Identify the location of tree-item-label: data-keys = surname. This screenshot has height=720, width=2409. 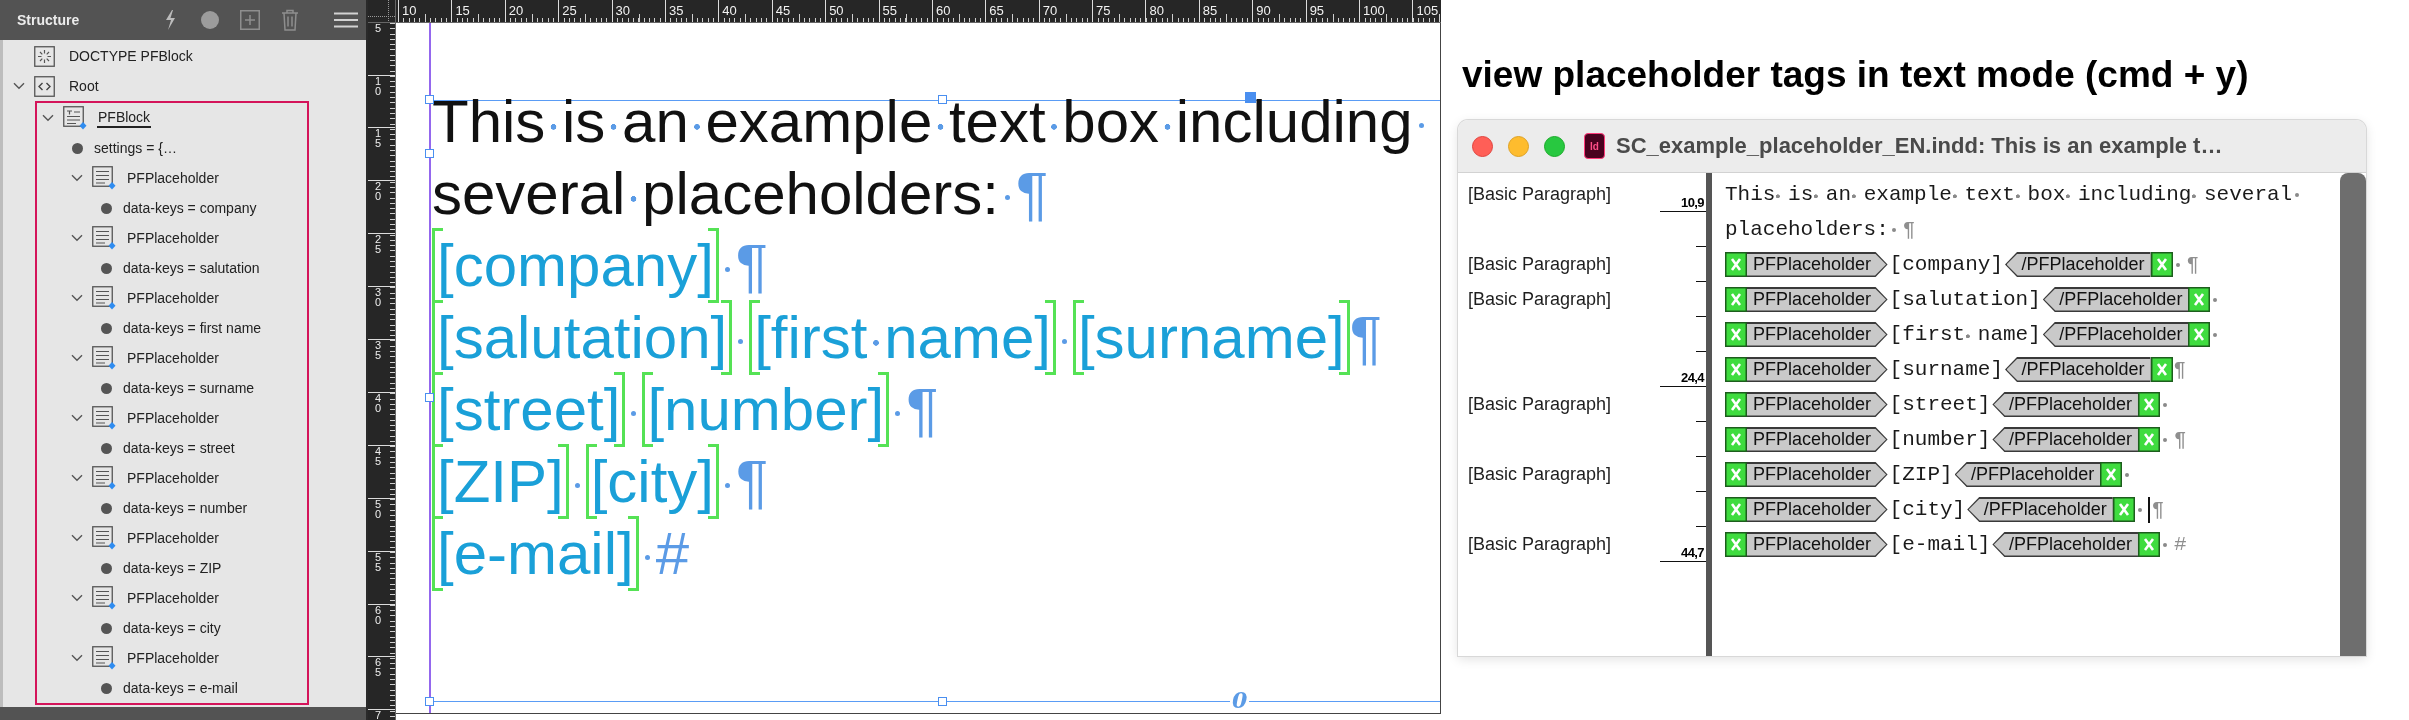
(189, 388).